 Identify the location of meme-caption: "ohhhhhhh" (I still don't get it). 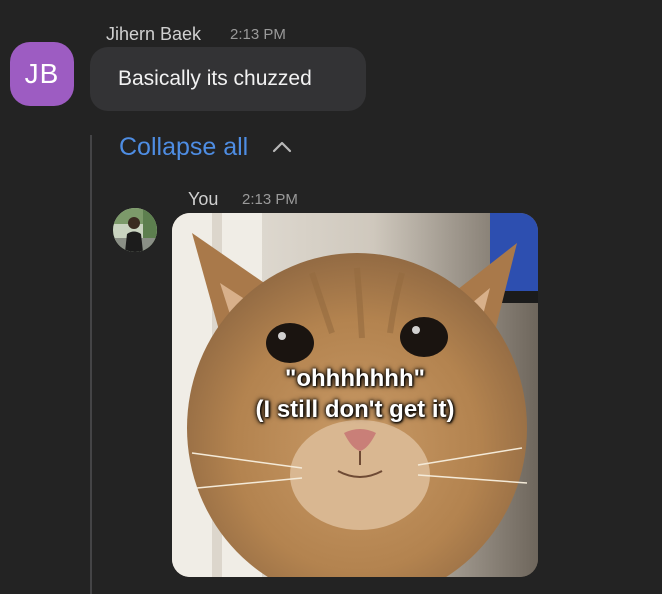
(355, 394).